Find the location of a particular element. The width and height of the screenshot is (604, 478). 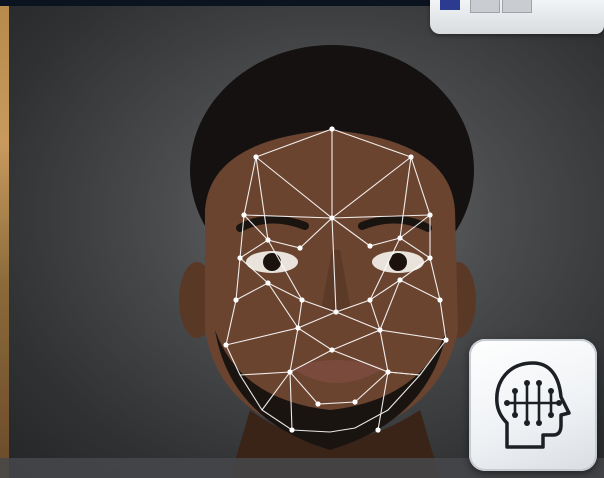

ai-head-circuit-tile is located at coordinates (533, 405).